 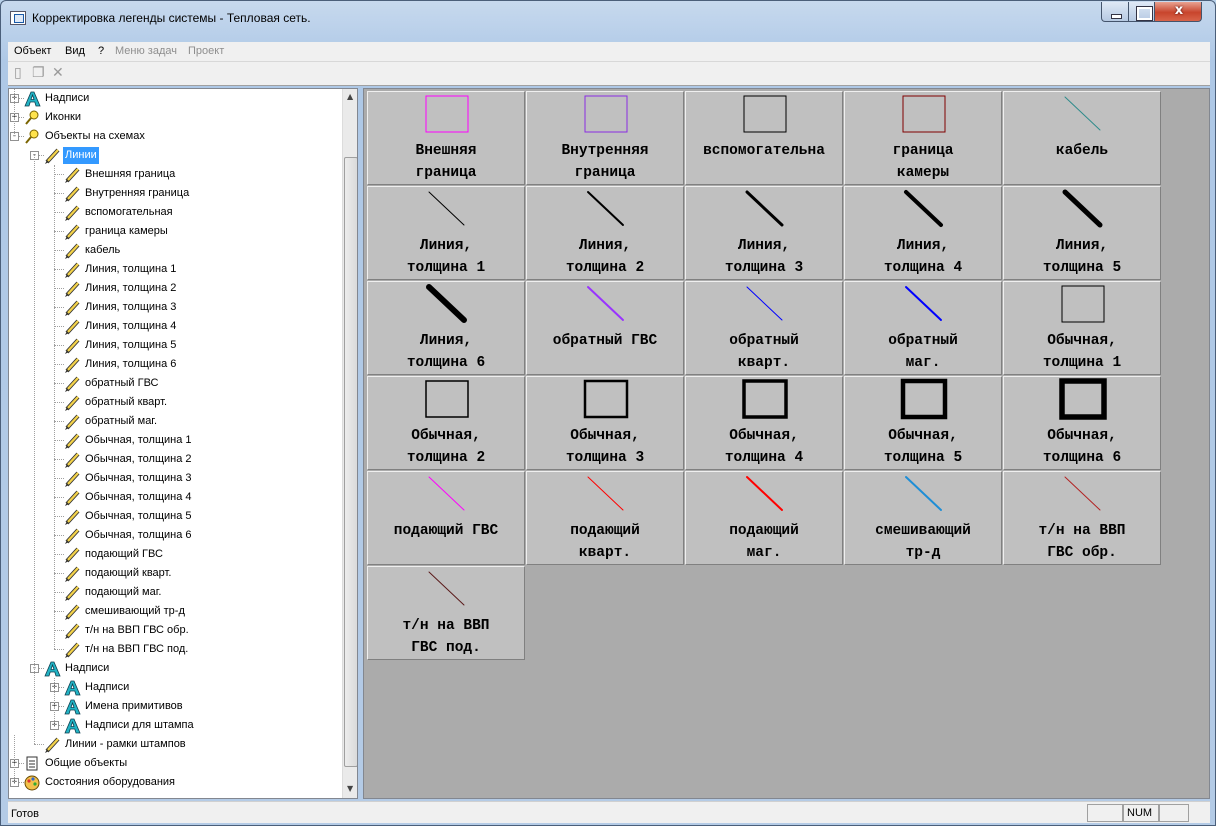 What do you see at coordinates (446, 138) in the screenshot?
I see `legend-cell: Внешняя граница` at bounding box center [446, 138].